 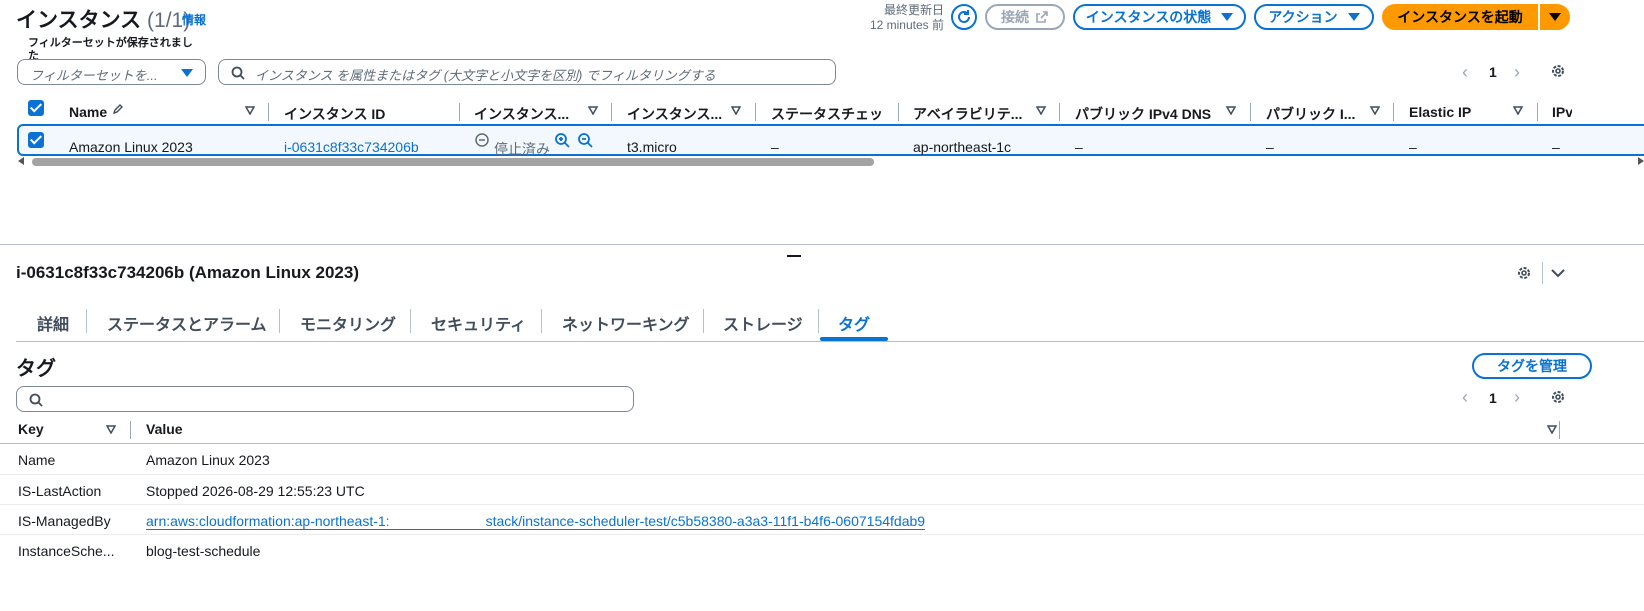 What do you see at coordinates (194, 19) in the screenshot?
I see `info-link: 情報` at bounding box center [194, 19].